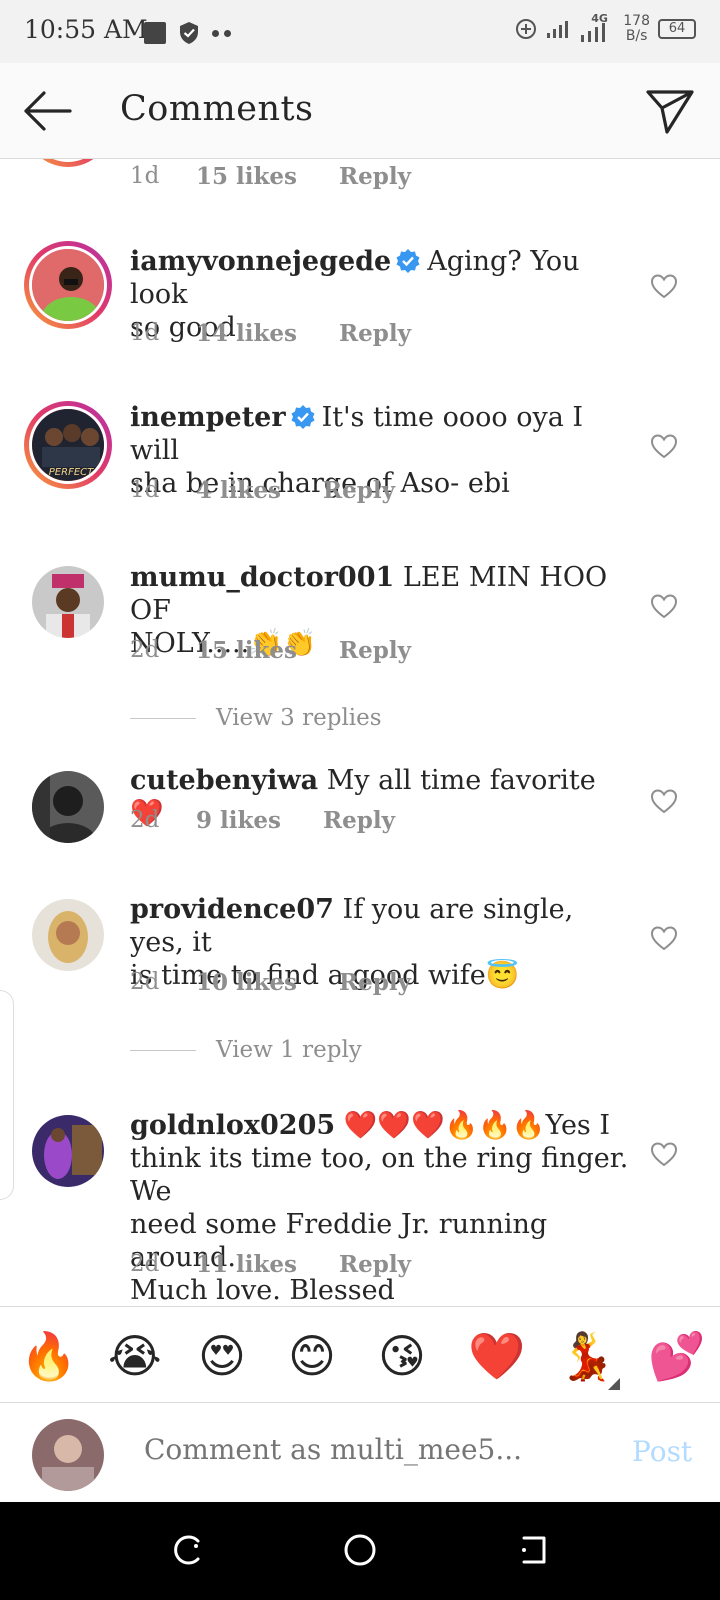 Image resolution: width=720 pixels, height=1600 pixels. I want to click on comment-composer: Post, so click(360, 1452).